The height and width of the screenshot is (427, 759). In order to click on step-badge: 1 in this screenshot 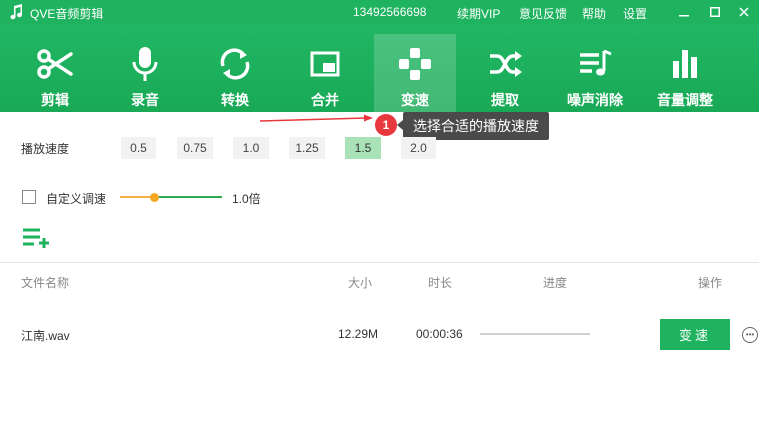, I will do `click(386, 125)`.